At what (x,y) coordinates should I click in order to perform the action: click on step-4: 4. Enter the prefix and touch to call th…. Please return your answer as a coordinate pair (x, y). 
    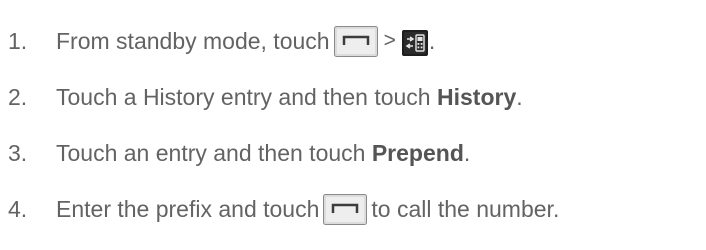
    Looking at the image, I should click on (283, 209).